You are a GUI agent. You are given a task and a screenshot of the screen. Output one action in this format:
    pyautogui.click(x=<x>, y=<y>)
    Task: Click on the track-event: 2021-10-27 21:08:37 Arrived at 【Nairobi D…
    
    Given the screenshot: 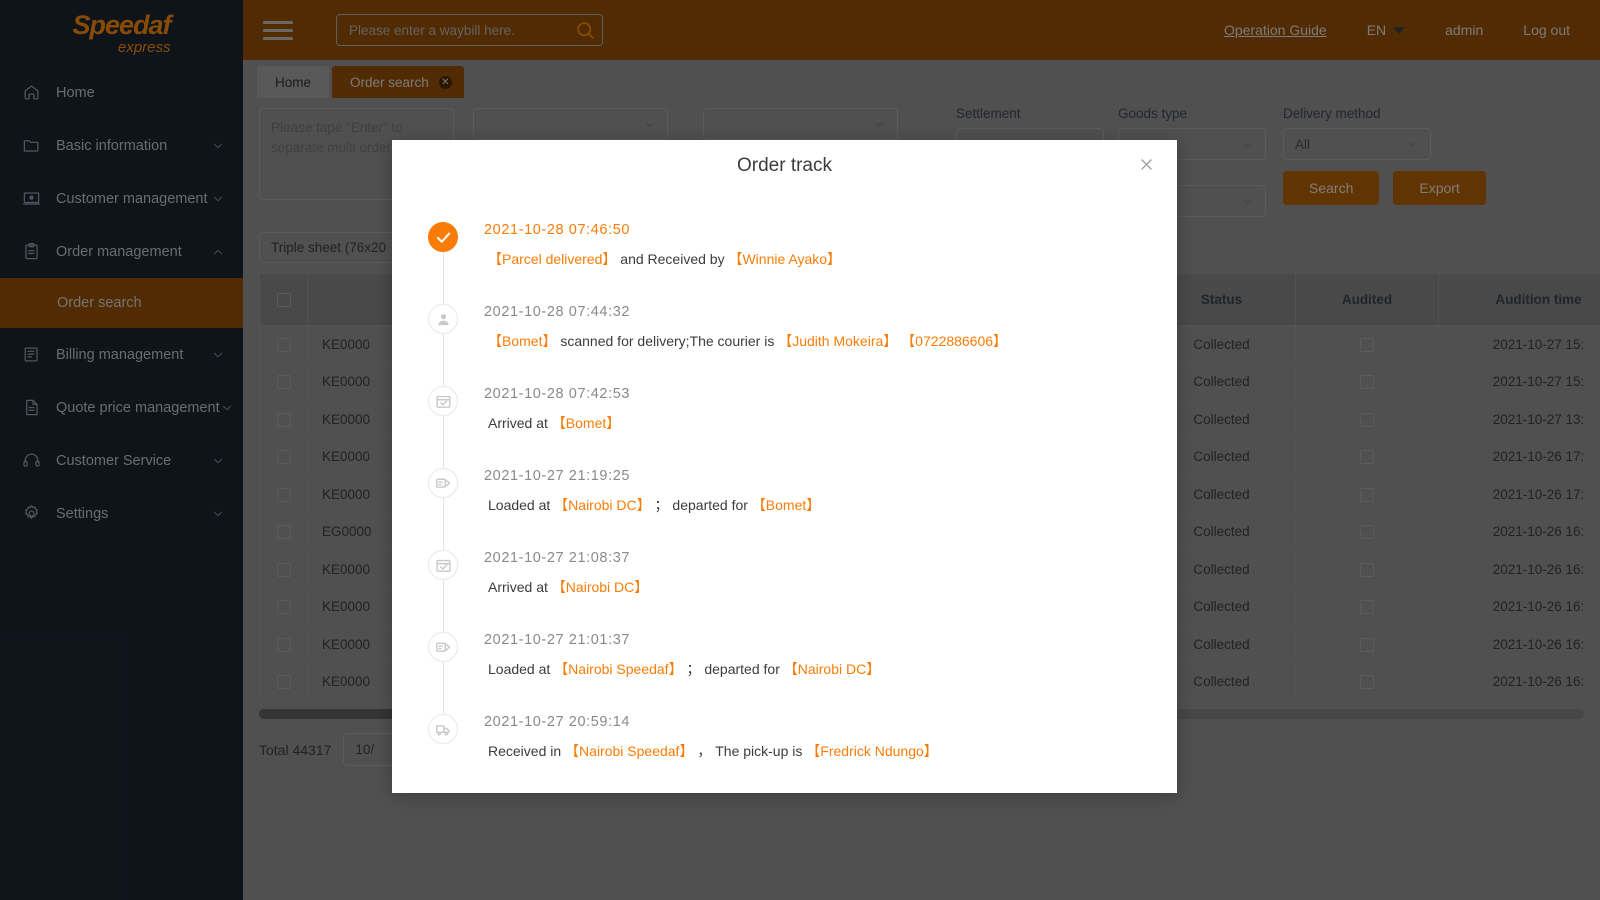 What is the action you would take?
    pyautogui.click(x=802, y=594)
    